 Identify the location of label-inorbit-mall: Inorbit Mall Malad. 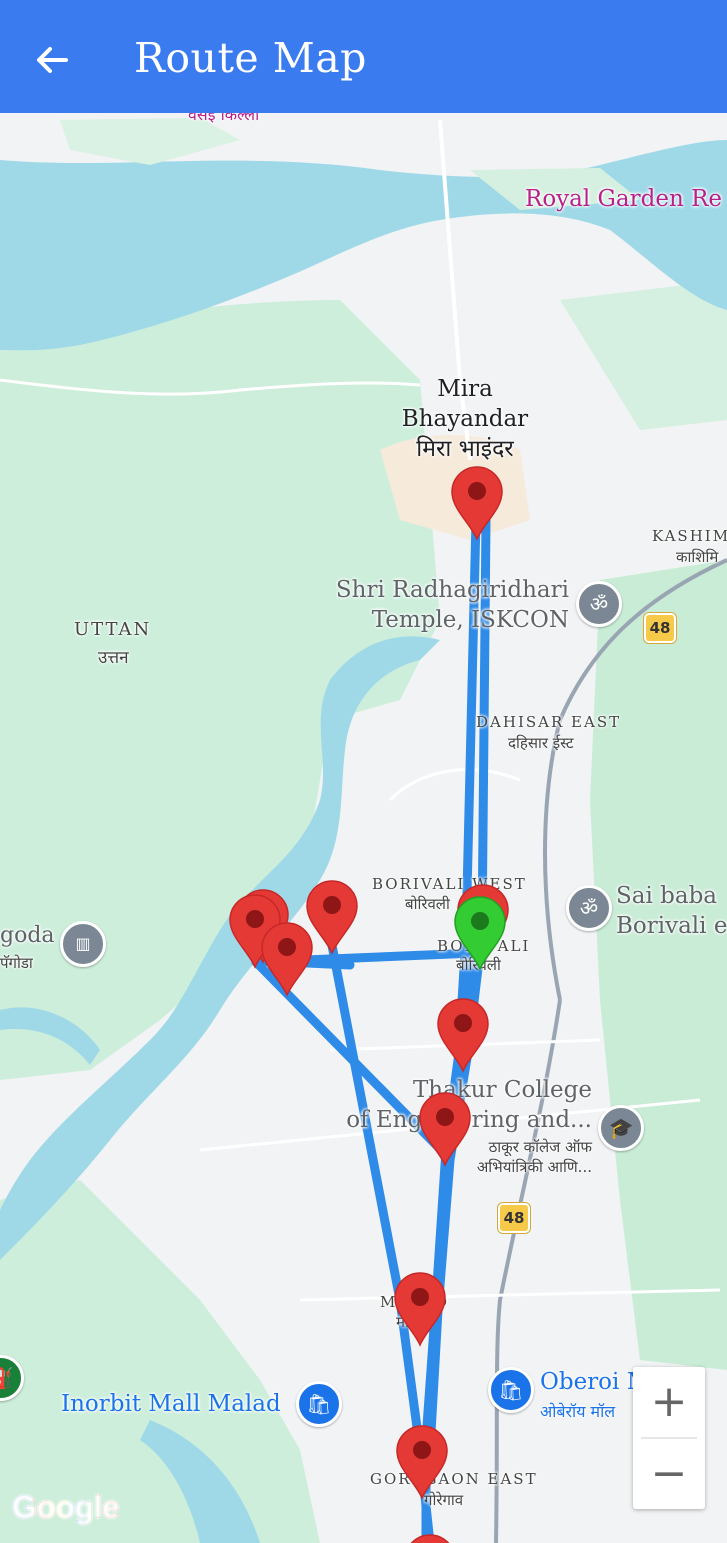
(171, 1404).